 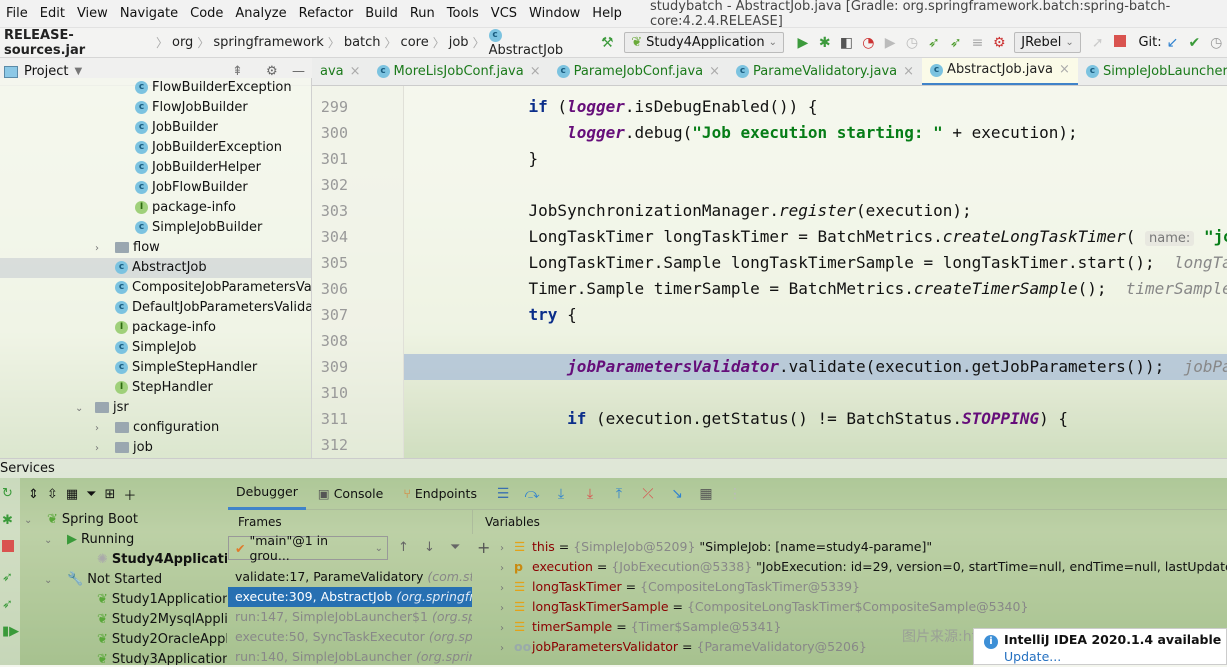 I want to click on tree-item: c SimpleJobBuilder, so click(x=155, y=228).